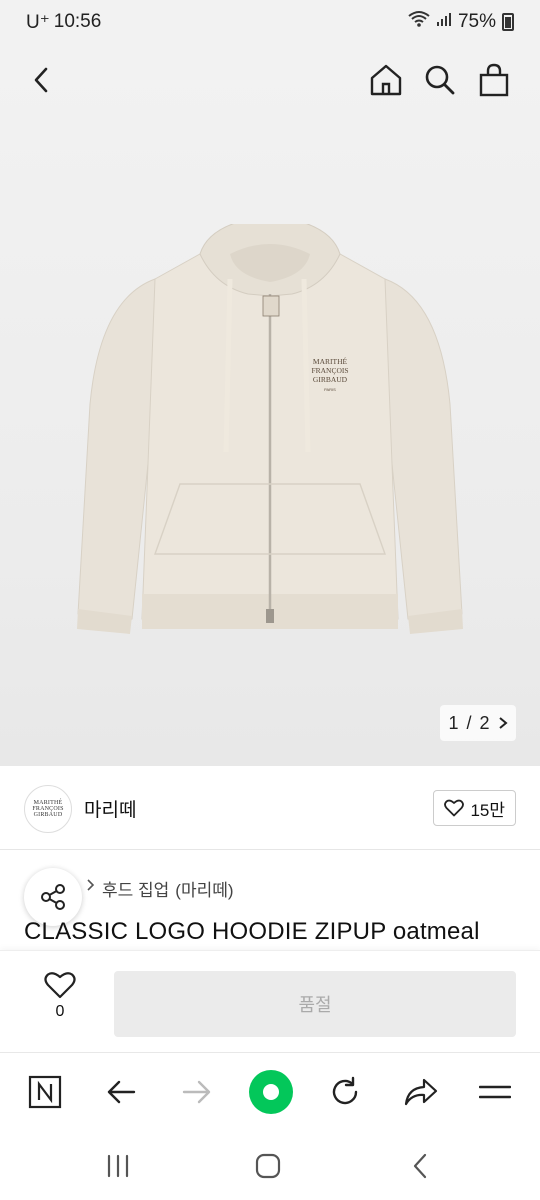 Image resolution: width=540 pixels, height=1200 pixels. What do you see at coordinates (48, 815) in the screenshot?
I see `seller-logo-line: GIRBAUD` at bounding box center [48, 815].